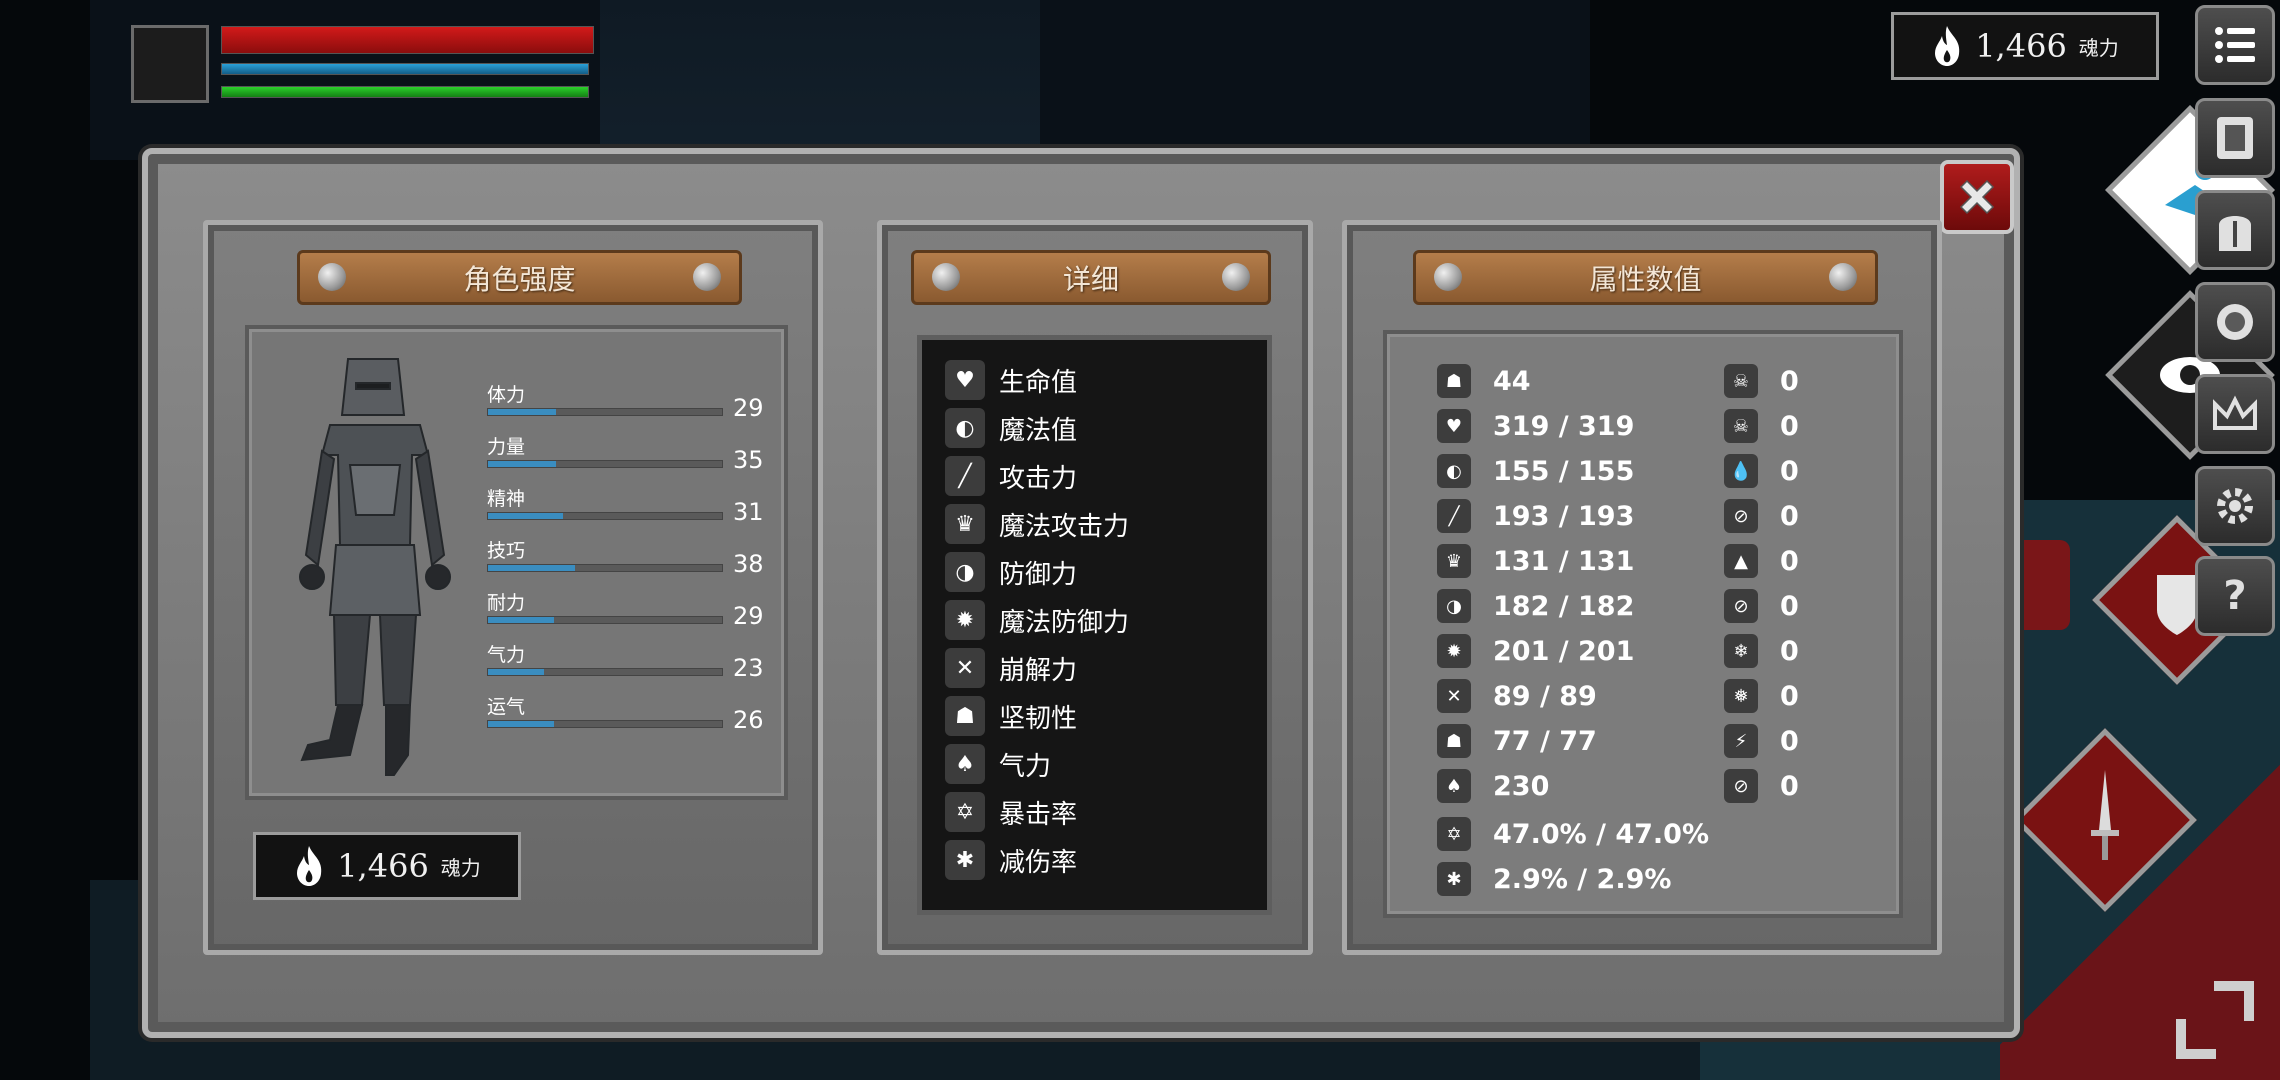 The width and height of the screenshot is (2280, 1080). Describe the element at coordinates (383, 866) in the screenshot. I see `character-soul-amount: 1,466` at that location.